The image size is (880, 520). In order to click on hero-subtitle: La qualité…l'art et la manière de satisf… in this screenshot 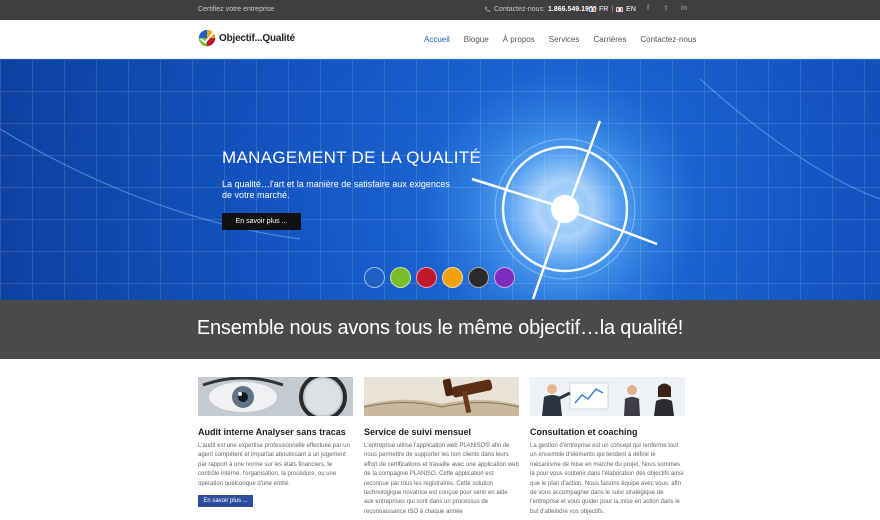, I will do `click(336, 189)`.